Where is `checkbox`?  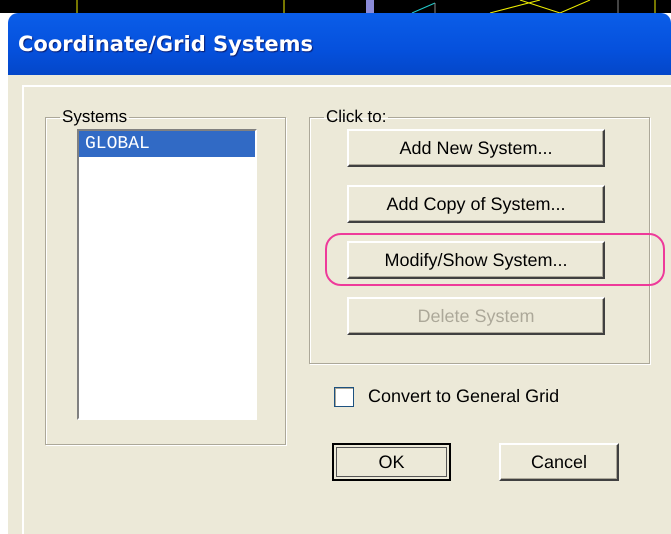 checkbox is located at coordinates (344, 396).